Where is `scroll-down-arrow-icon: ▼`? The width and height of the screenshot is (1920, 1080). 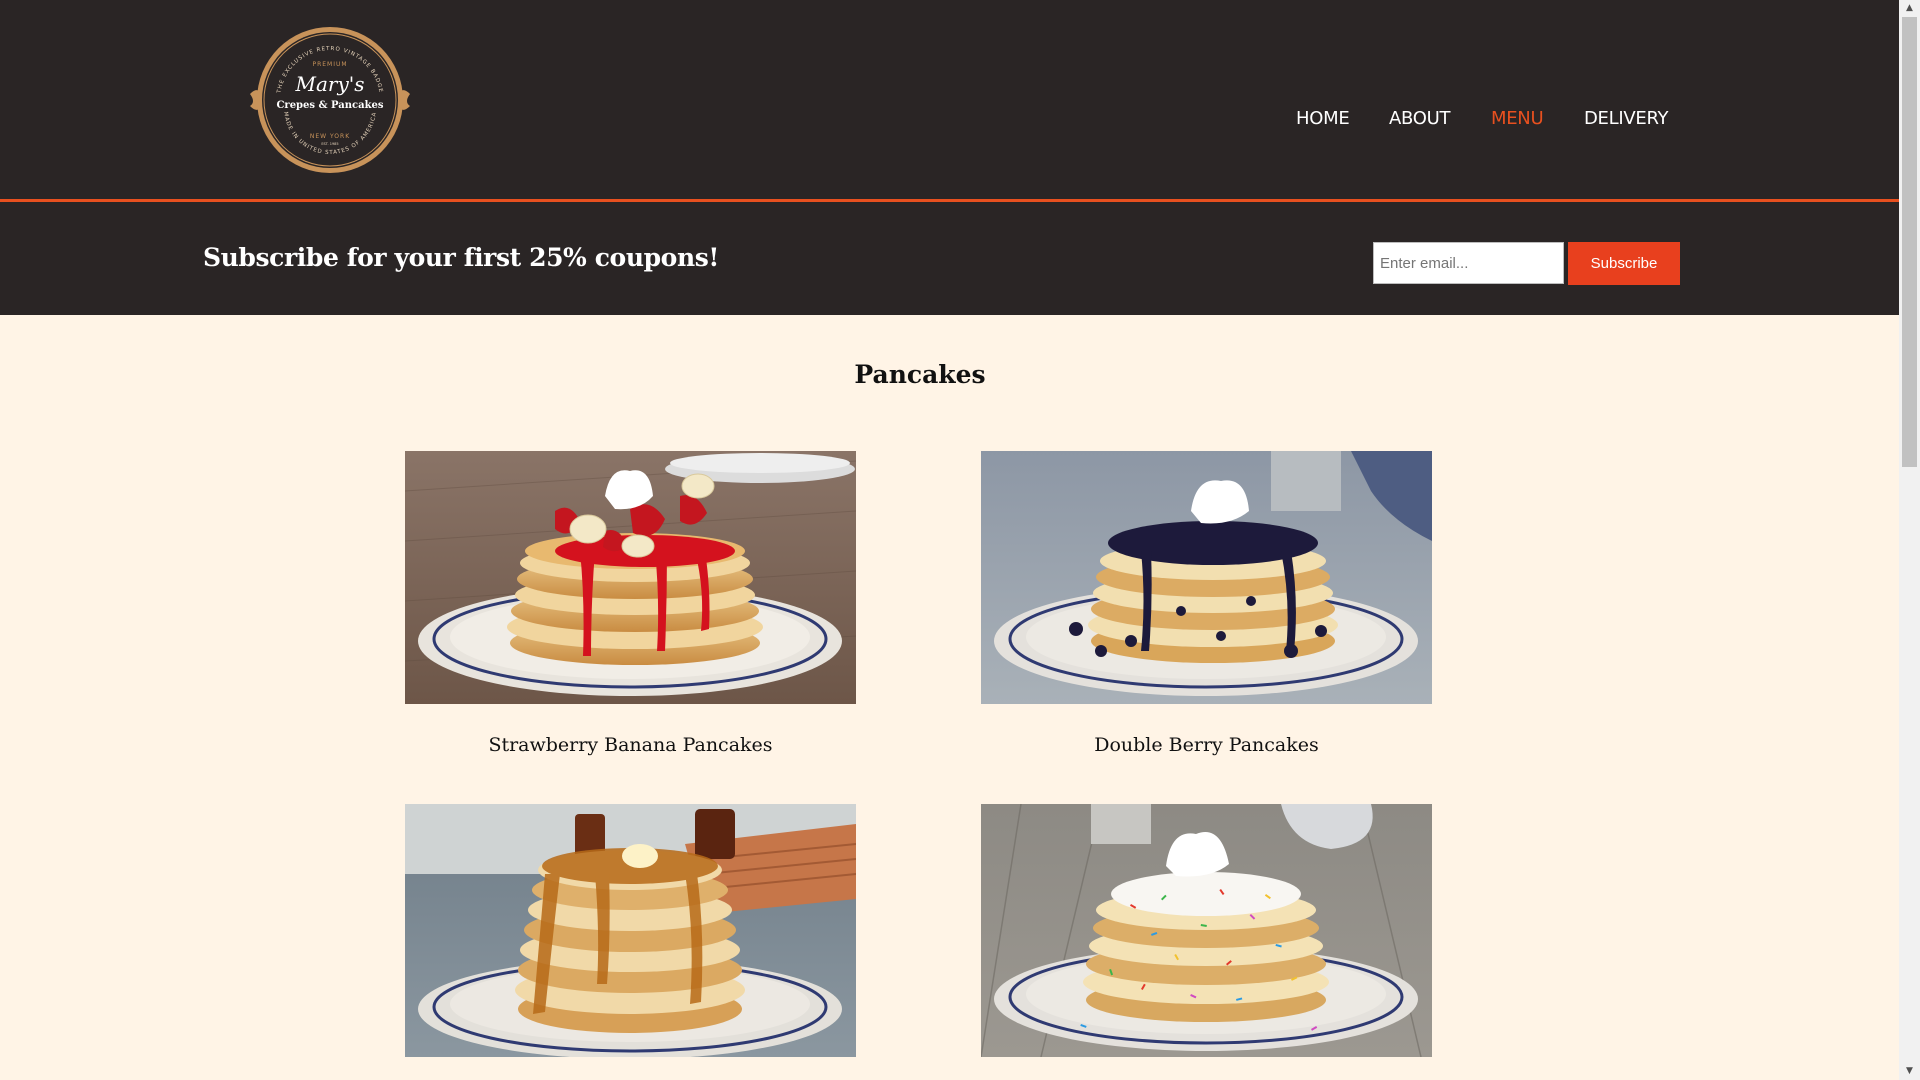
scroll-down-arrow-icon: ▼ is located at coordinates (1909, 1071).